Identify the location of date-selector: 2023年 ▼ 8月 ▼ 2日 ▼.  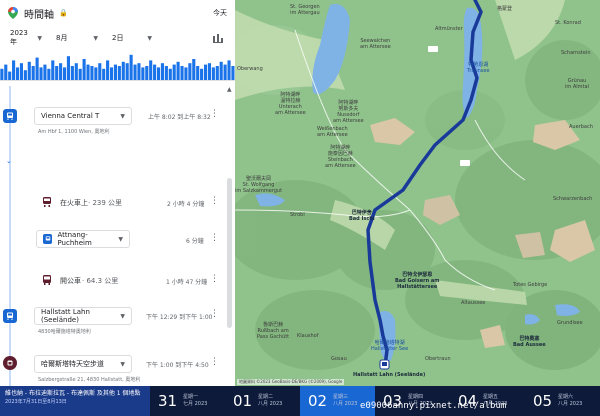
(117, 38).